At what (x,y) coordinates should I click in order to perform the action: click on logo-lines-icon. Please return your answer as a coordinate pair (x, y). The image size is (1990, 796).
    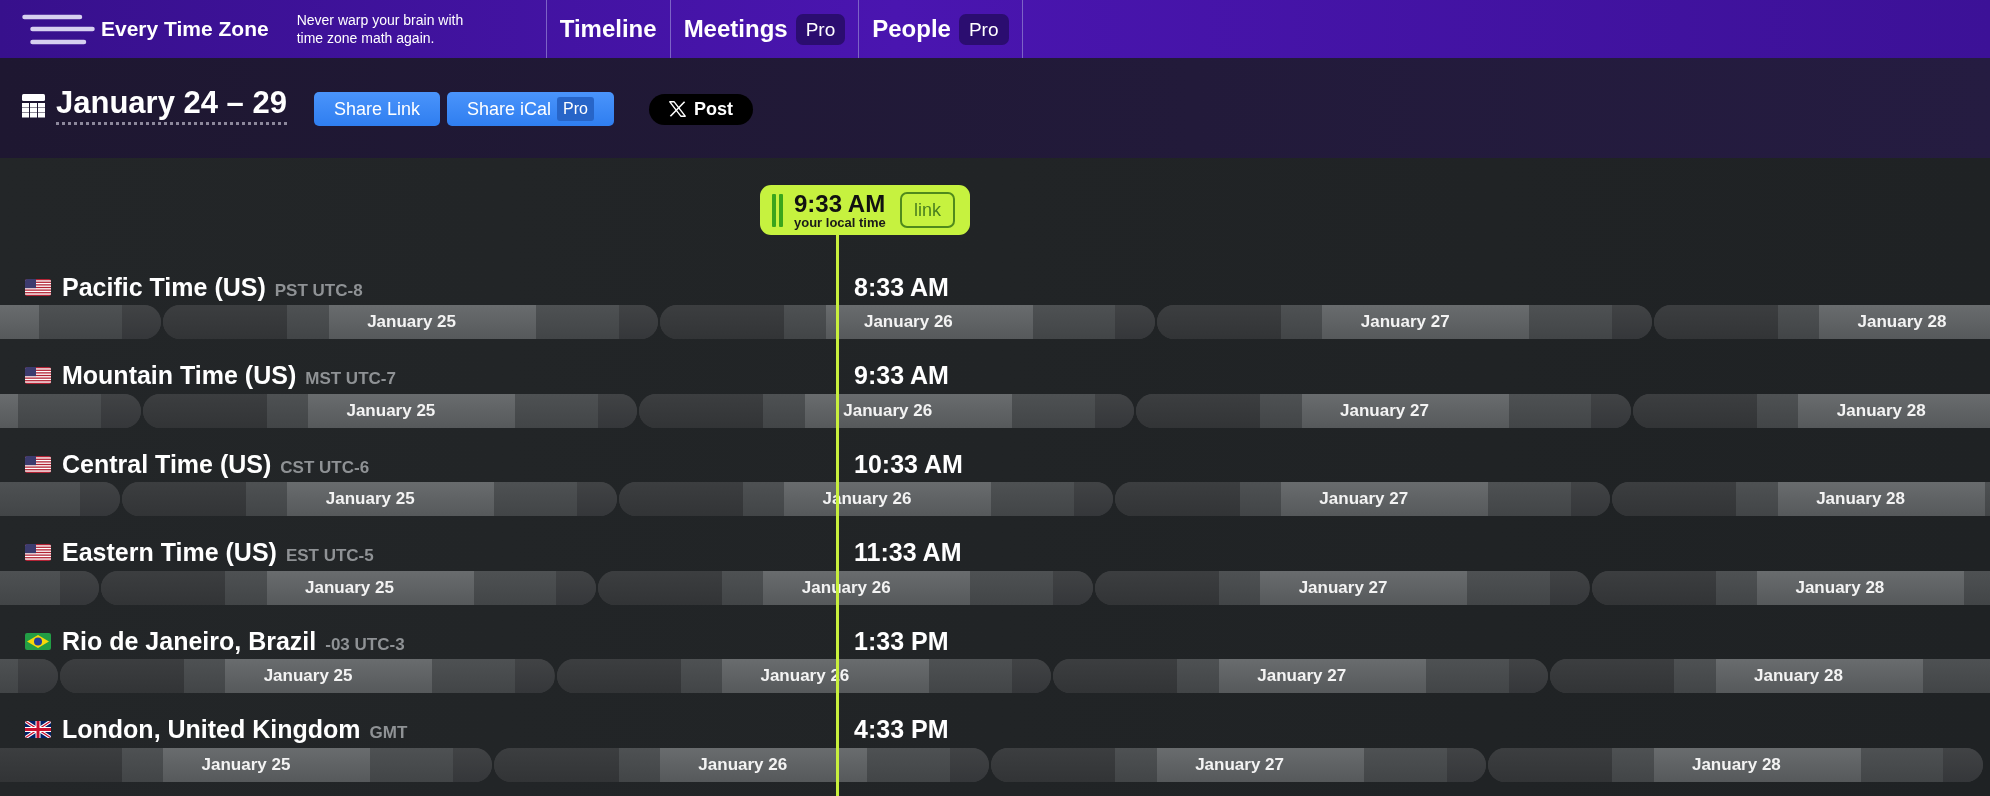
    Looking at the image, I should click on (58, 29).